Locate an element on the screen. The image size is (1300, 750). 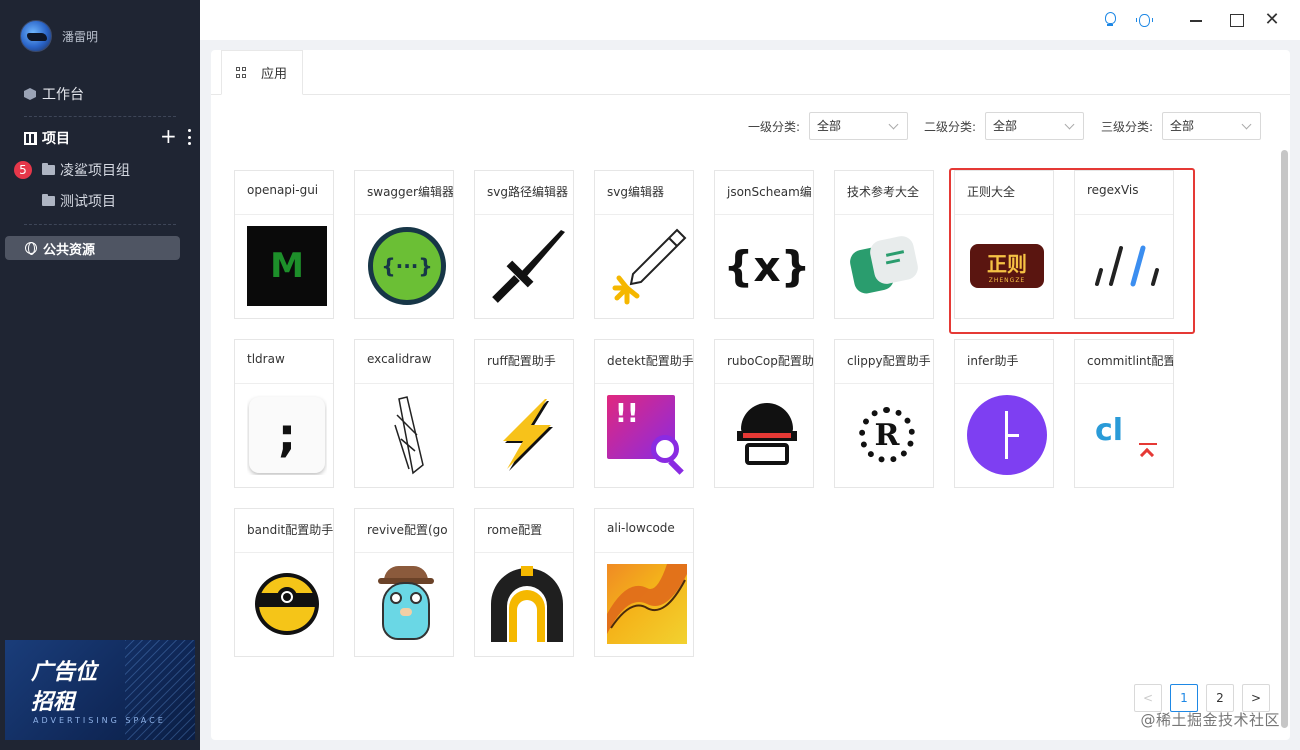
swagger-icon: {···} is located at coordinates (407, 266).